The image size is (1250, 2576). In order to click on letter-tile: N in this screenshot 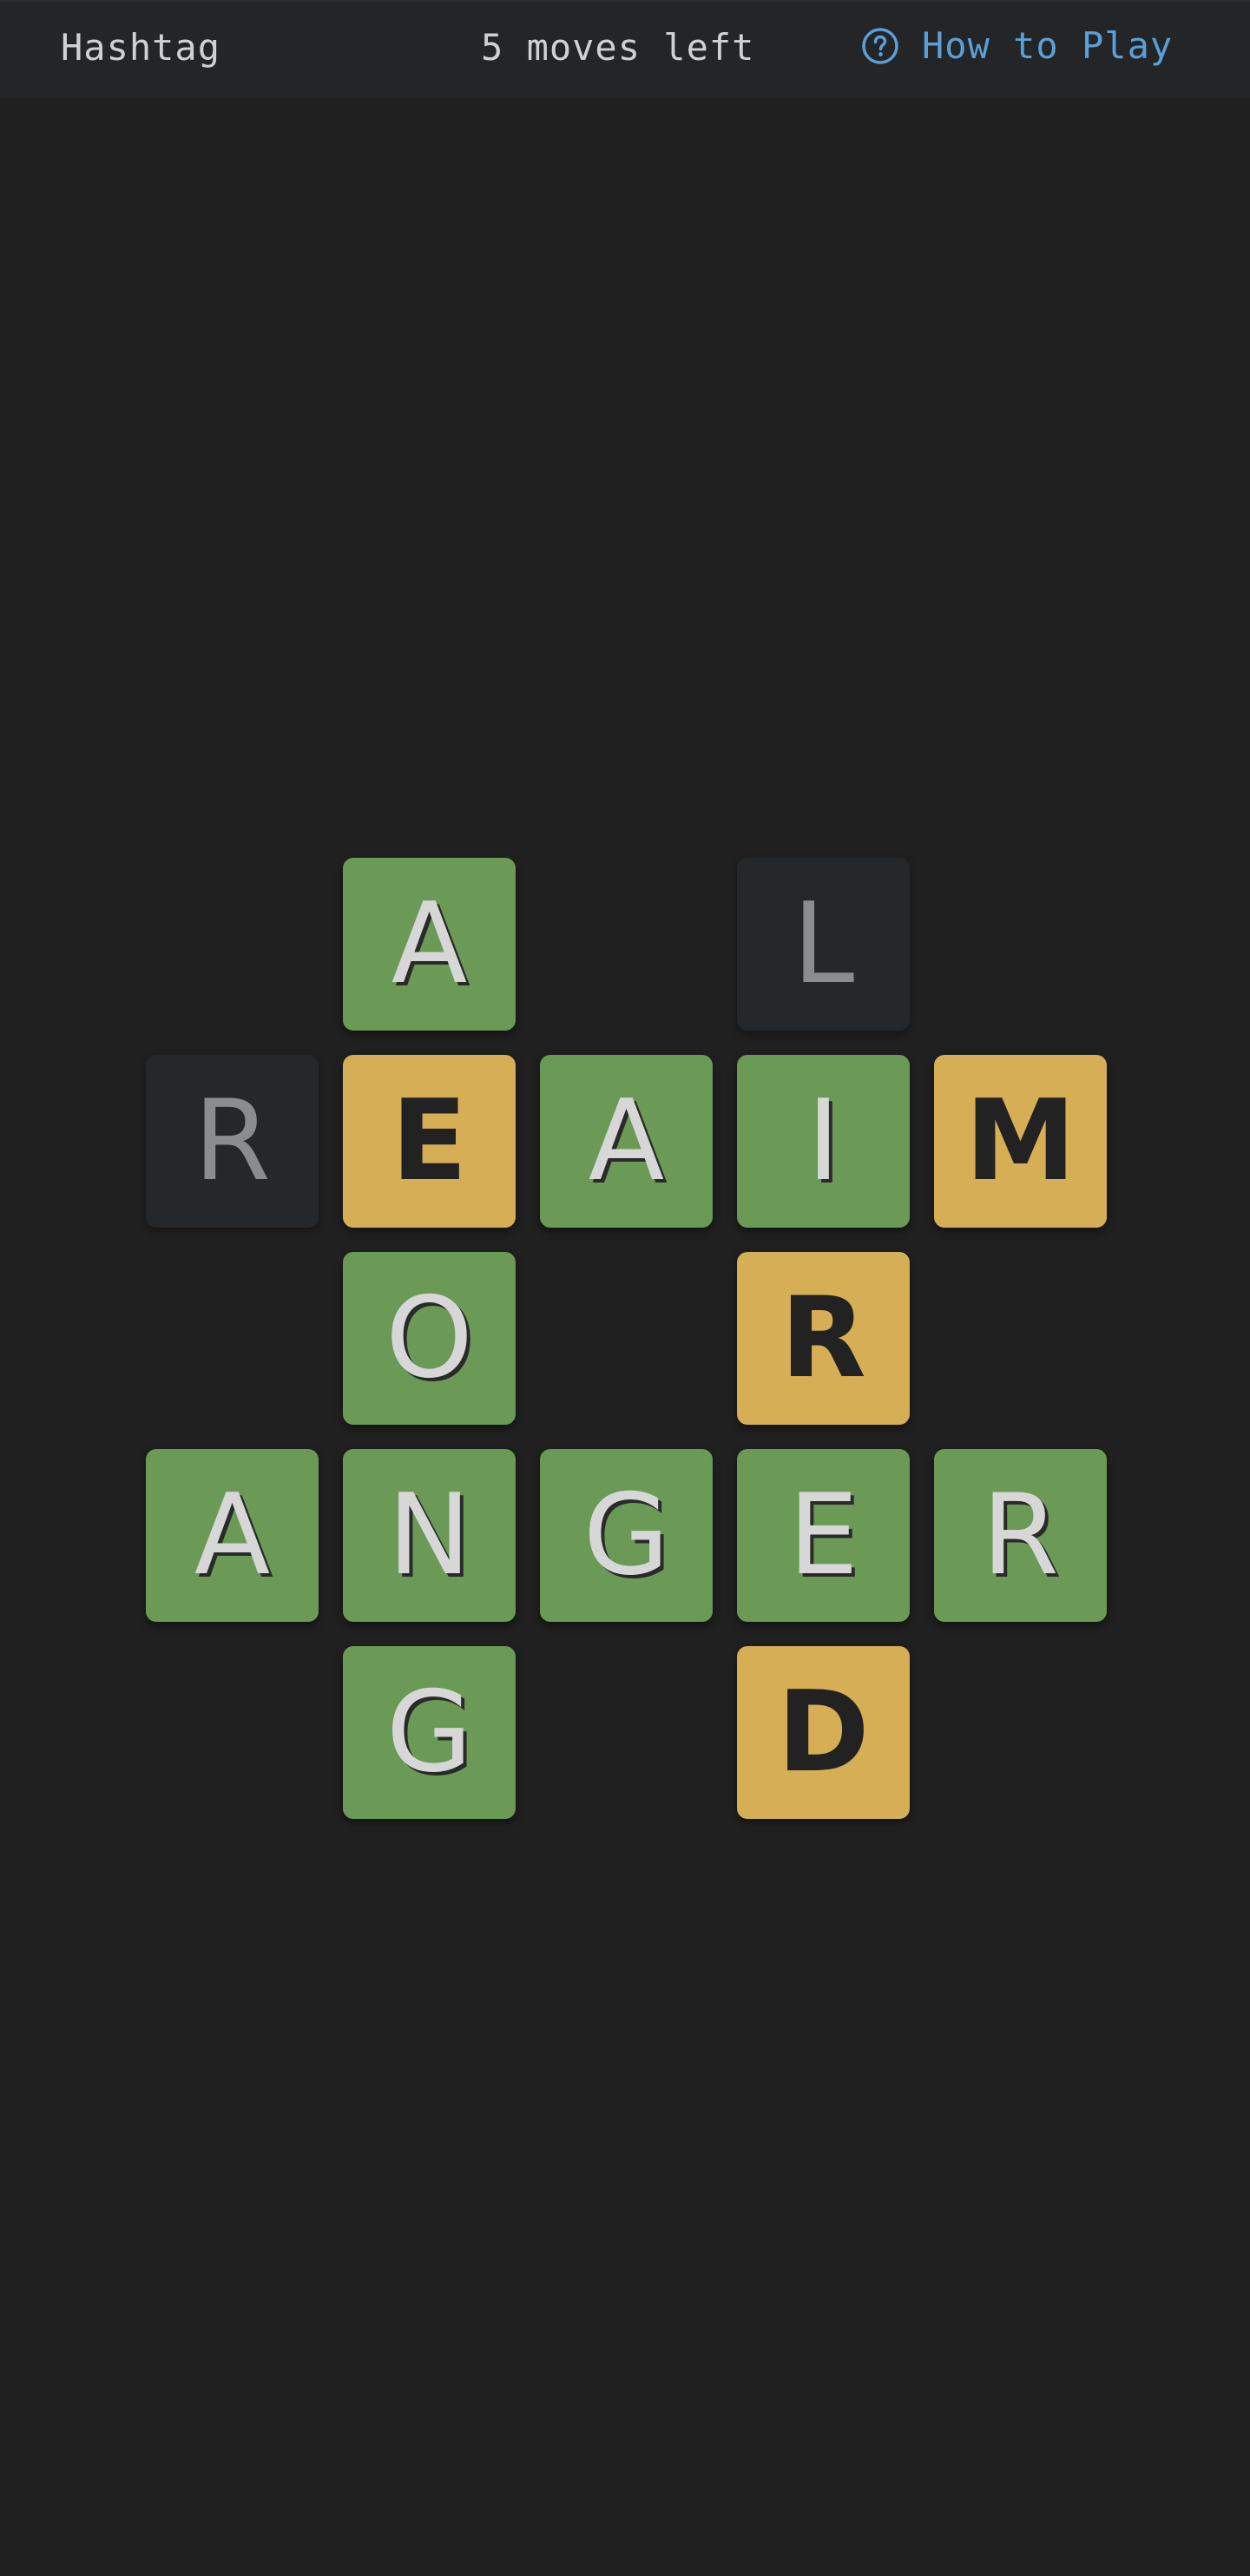, I will do `click(429, 1535)`.